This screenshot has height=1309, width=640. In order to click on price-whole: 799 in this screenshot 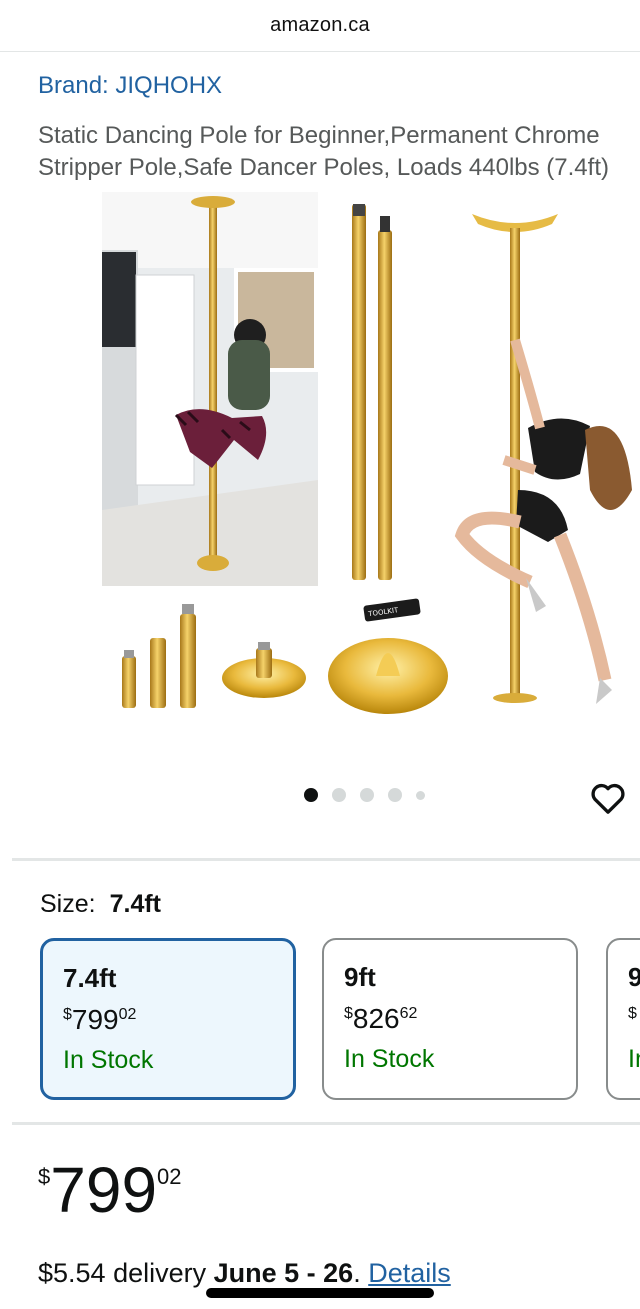, I will do `click(104, 1190)`.